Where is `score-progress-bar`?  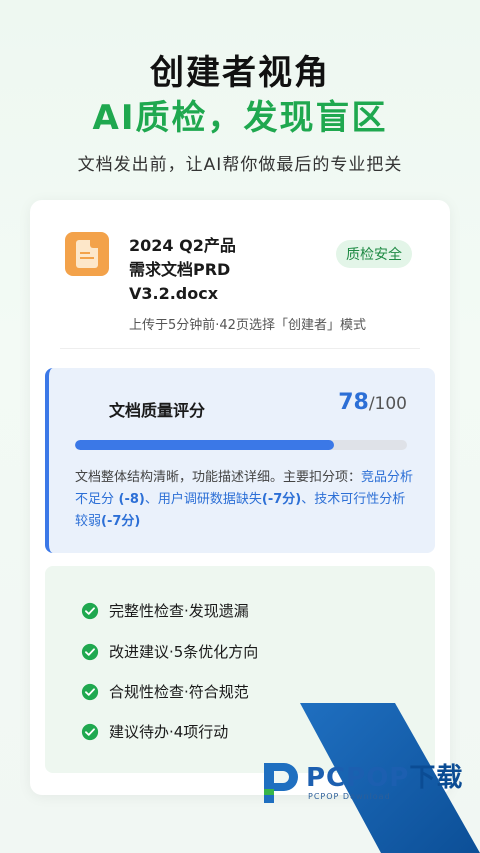
score-progress-bar is located at coordinates (241, 445).